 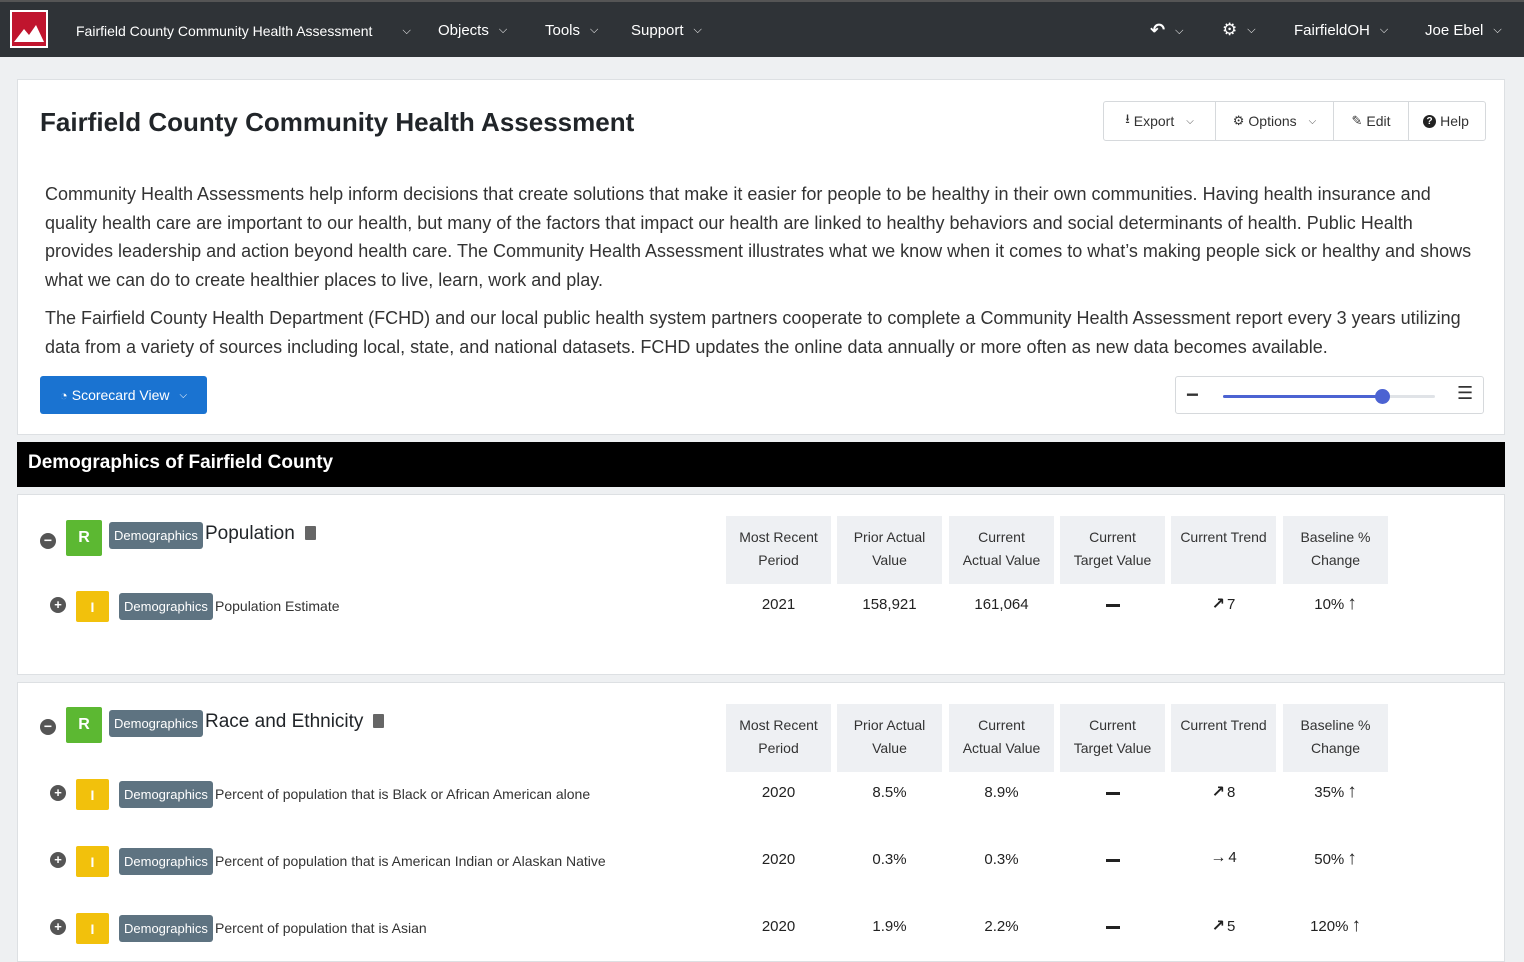 I want to click on nav-menu-support: Support ⌵, so click(x=666, y=30).